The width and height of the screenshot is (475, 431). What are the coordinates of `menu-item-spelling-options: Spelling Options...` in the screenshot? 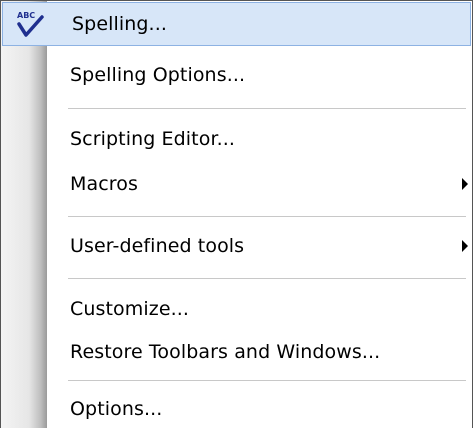 It's located at (236, 75).